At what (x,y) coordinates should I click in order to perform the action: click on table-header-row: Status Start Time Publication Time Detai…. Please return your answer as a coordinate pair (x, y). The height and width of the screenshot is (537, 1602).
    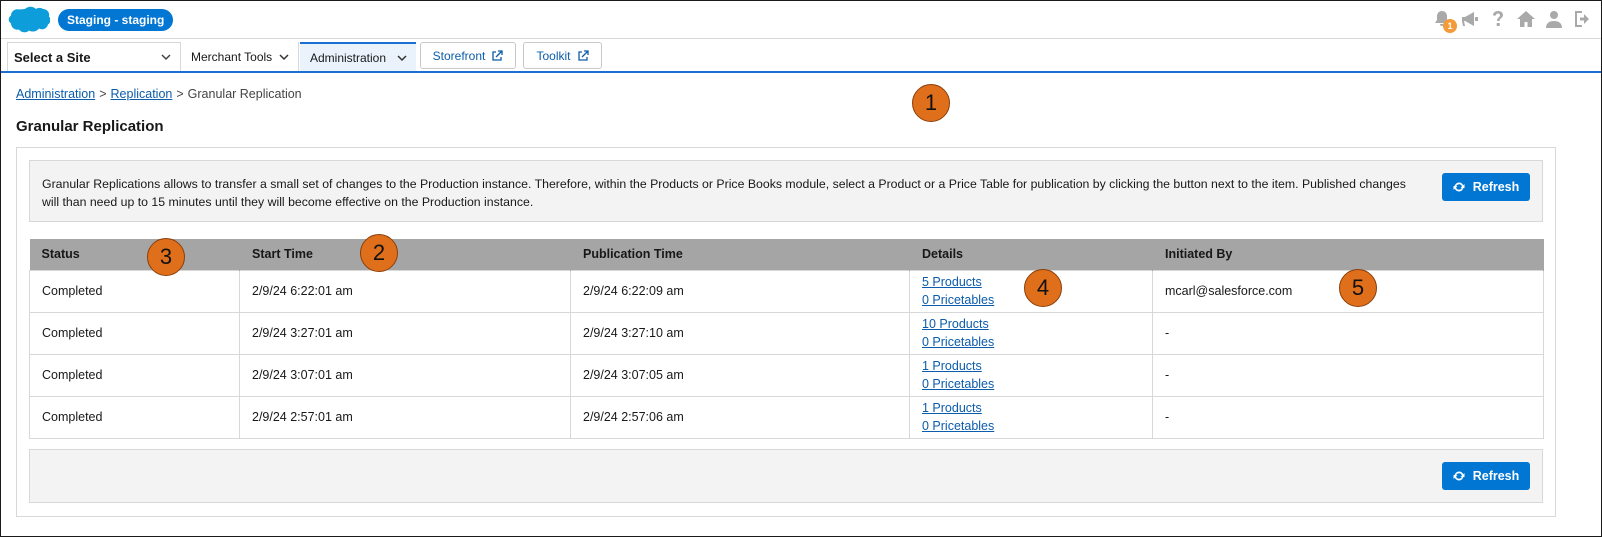
    Looking at the image, I should click on (786, 254).